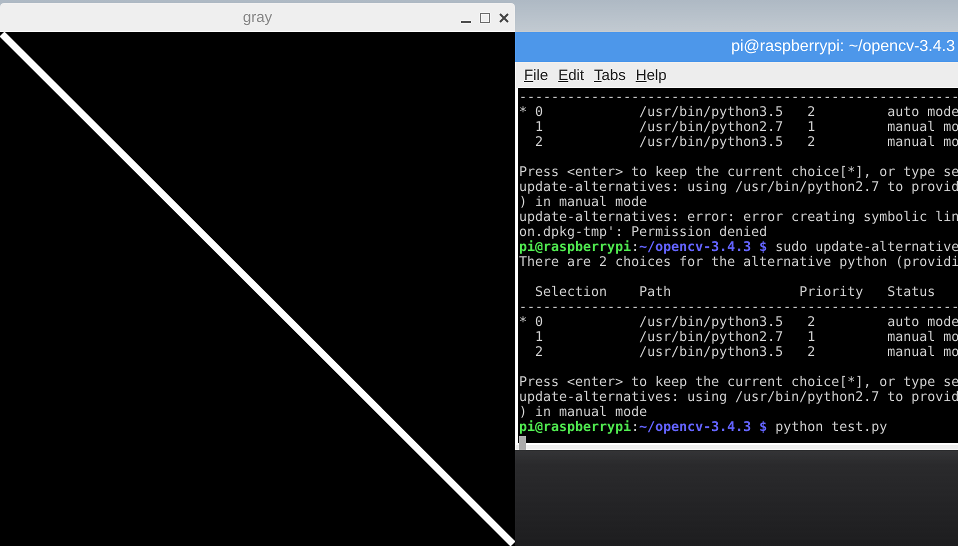 This screenshot has height=546, width=958. Describe the element at coordinates (843, 47) in the screenshot. I see `terminal-title: pi@raspberrypi: ~/opencv-3.4.3` at that location.